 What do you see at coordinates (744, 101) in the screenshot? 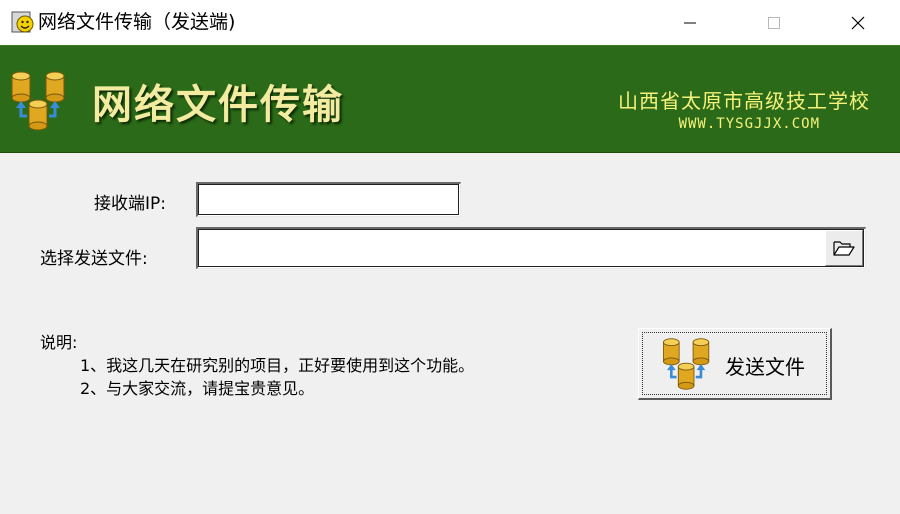
I see `school-name: 山西省太原市高级技工学校` at bounding box center [744, 101].